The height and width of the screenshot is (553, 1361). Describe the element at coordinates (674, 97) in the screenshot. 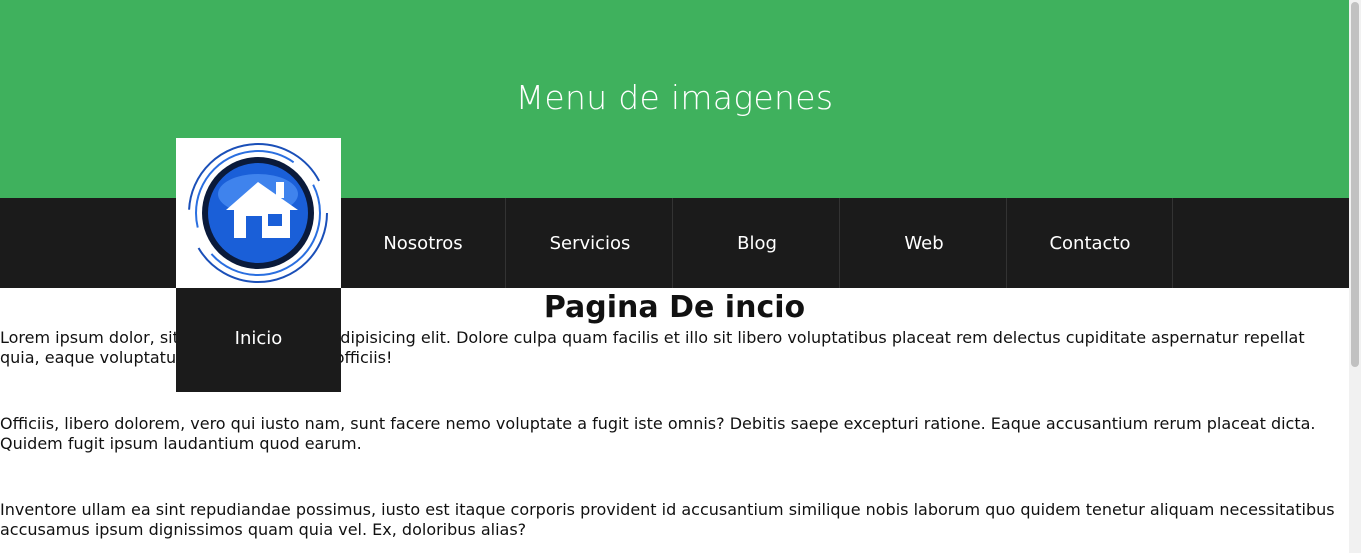

I see `header-title: Menu de imagenes` at that location.